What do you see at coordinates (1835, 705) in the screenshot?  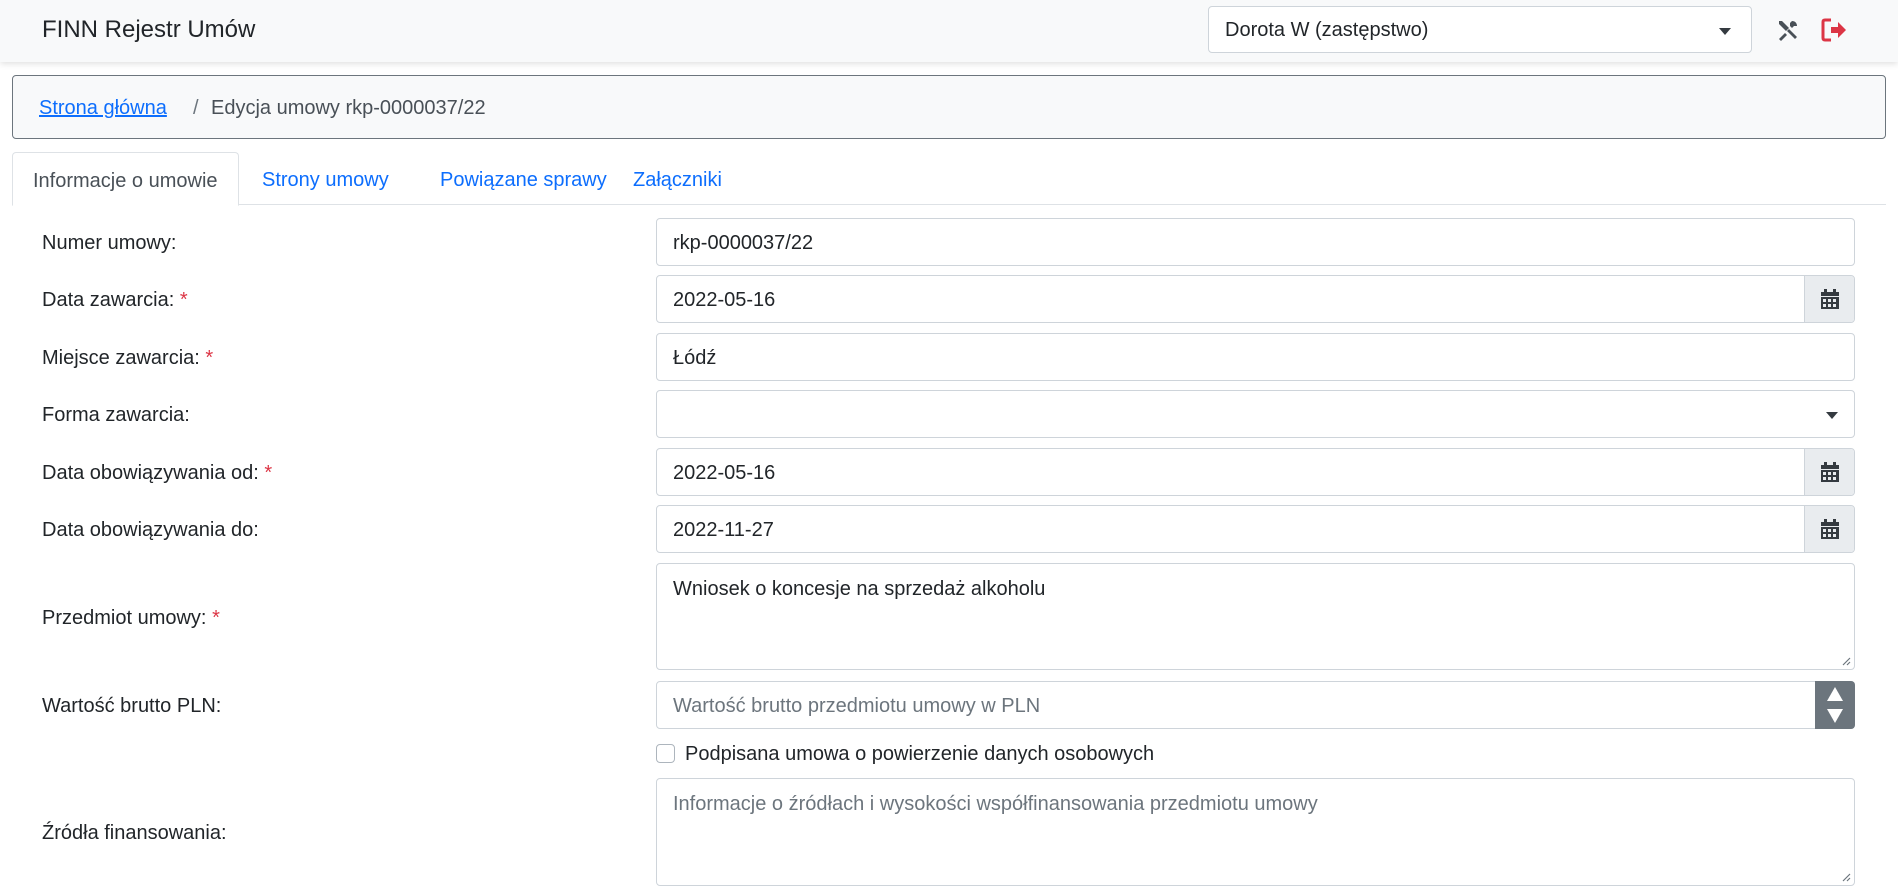 I see `number-spinner` at bounding box center [1835, 705].